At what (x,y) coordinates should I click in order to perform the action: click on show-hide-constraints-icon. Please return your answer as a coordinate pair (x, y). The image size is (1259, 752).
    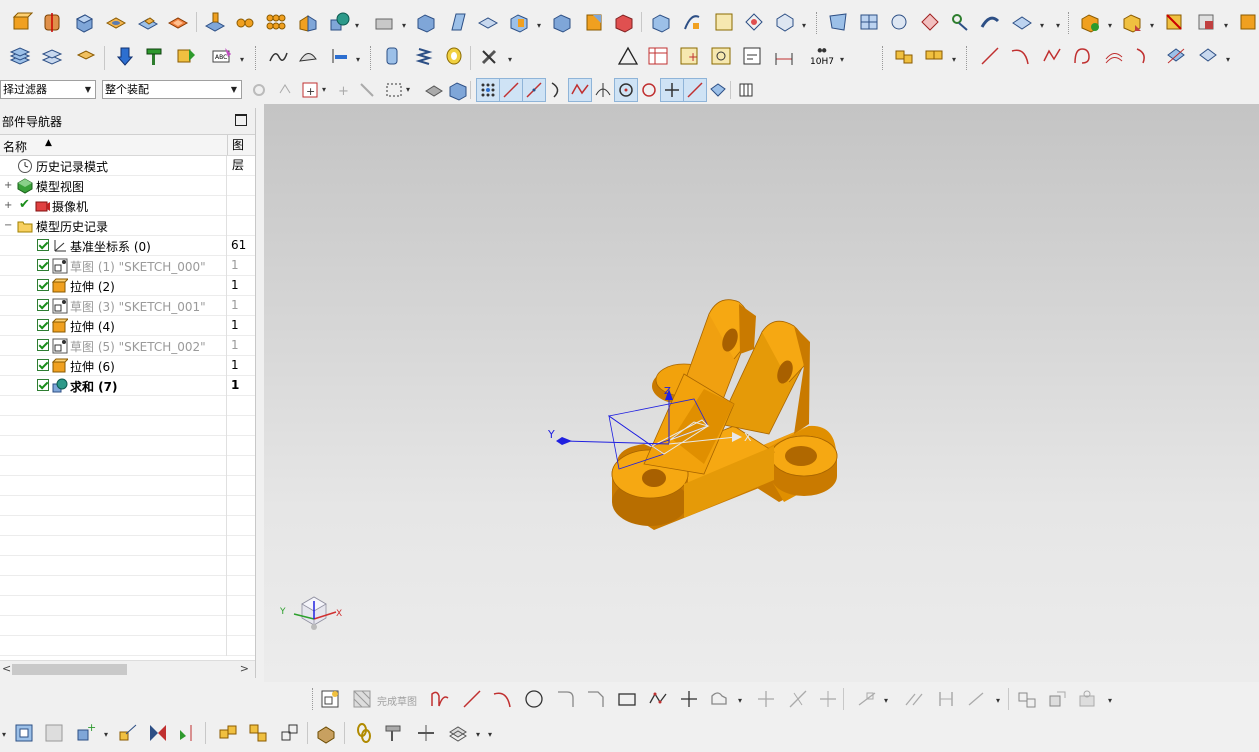
    Looking at the image, I should click on (188, 733).